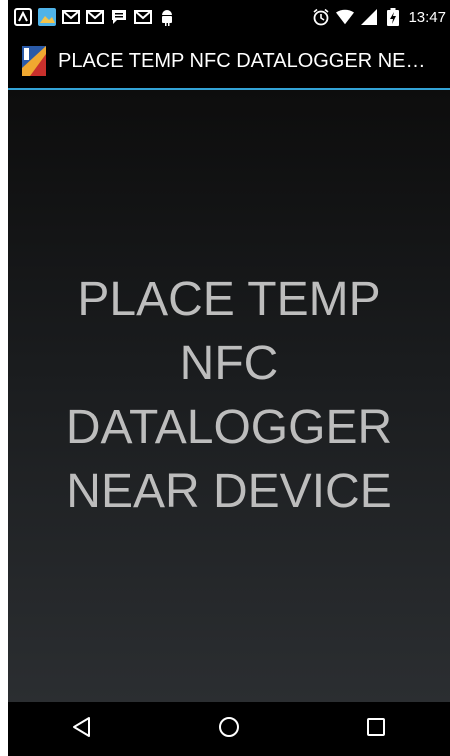 The height and width of the screenshot is (756, 450). I want to click on signal-icon, so click(369, 17).